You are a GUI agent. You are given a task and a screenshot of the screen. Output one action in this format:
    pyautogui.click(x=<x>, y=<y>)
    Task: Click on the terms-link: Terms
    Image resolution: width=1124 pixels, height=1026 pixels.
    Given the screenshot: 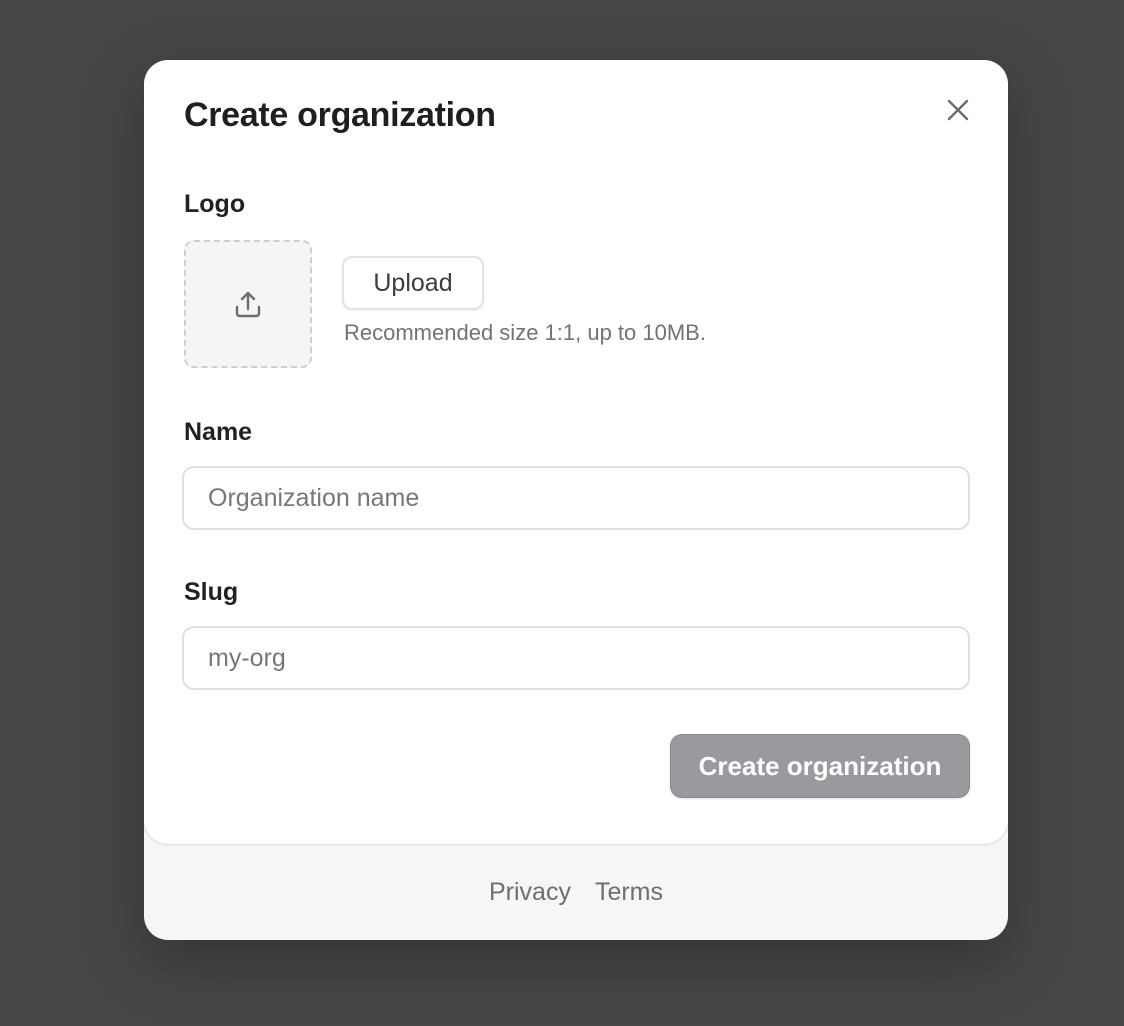 What is the action you would take?
    pyautogui.click(x=629, y=892)
    